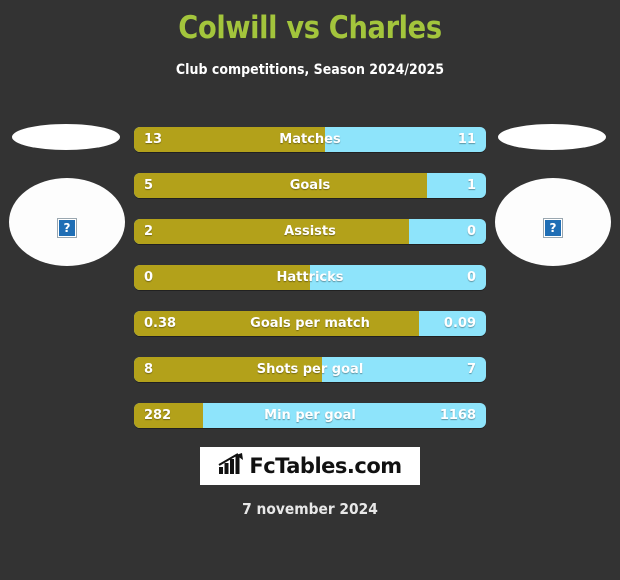 The image size is (620, 580). Describe the element at coordinates (466, 139) in the screenshot. I see `stat-away-value: 11` at that location.